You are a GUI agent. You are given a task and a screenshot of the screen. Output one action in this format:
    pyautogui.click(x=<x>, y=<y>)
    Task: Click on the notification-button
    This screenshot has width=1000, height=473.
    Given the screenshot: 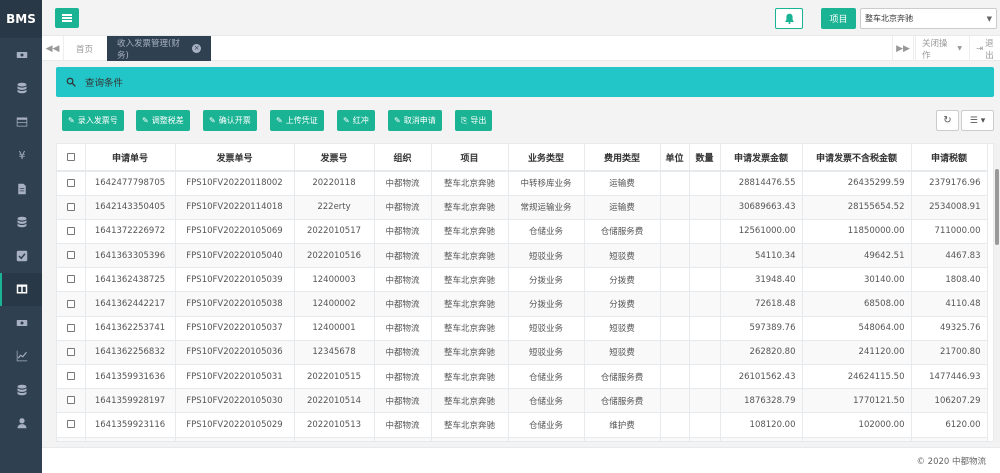 What is the action you would take?
    pyautogui.click(x=789, y=18)
    